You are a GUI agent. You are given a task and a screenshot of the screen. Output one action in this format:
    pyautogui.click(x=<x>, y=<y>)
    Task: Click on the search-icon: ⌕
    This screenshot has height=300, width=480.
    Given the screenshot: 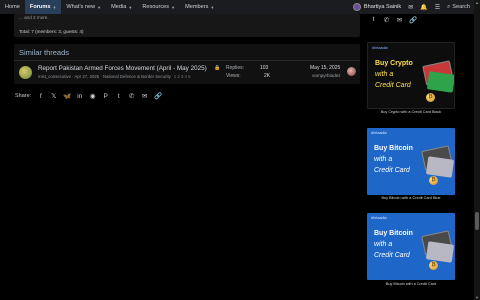 What is the action you would take?
    pyautogui.click(x=449, y=6)
    